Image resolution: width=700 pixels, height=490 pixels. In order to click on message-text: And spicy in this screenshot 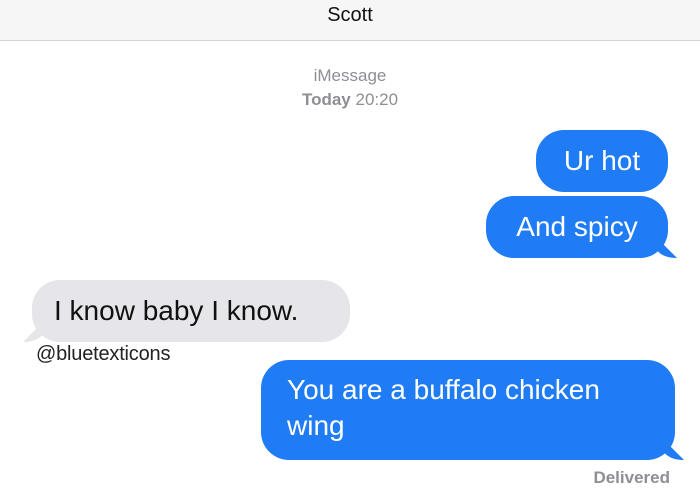, I will do `click(577, 226)`.